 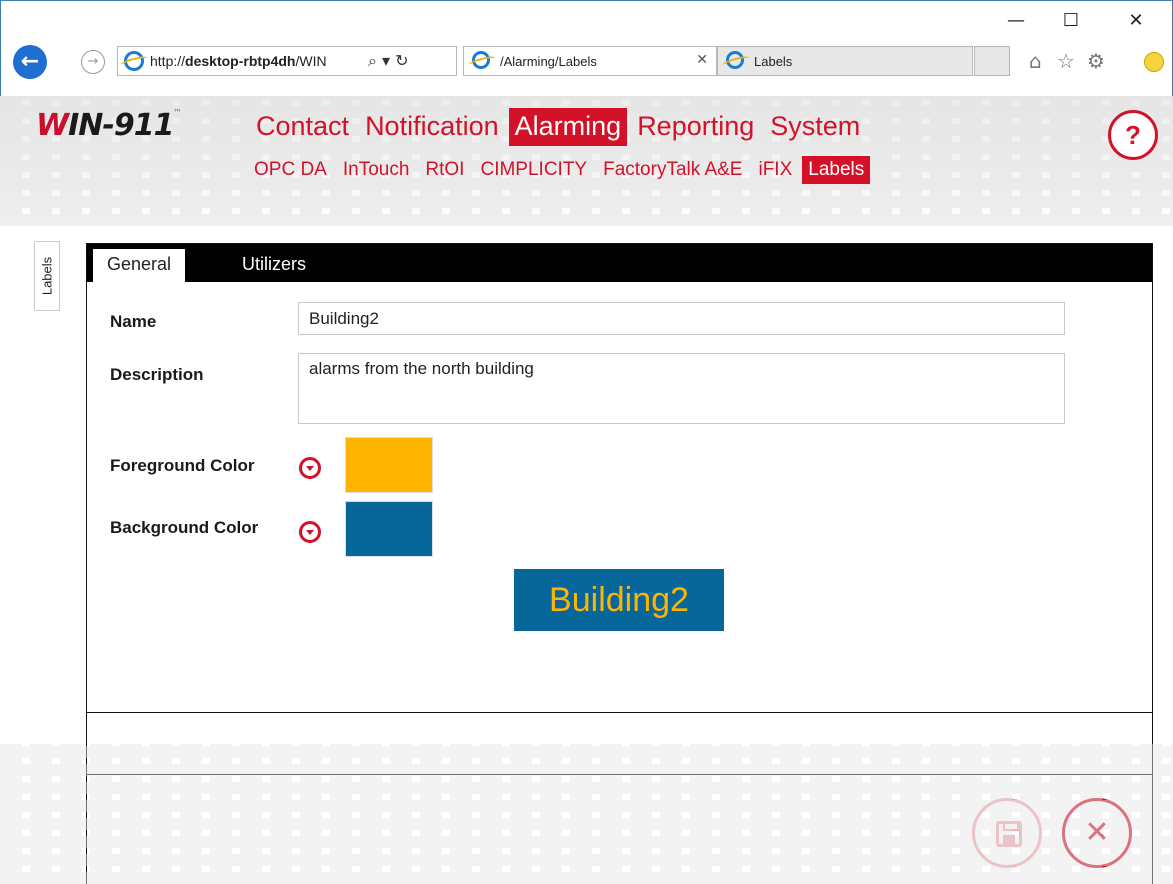 I want to click on background-color-label: Background Color, so click(x=184, y=527).